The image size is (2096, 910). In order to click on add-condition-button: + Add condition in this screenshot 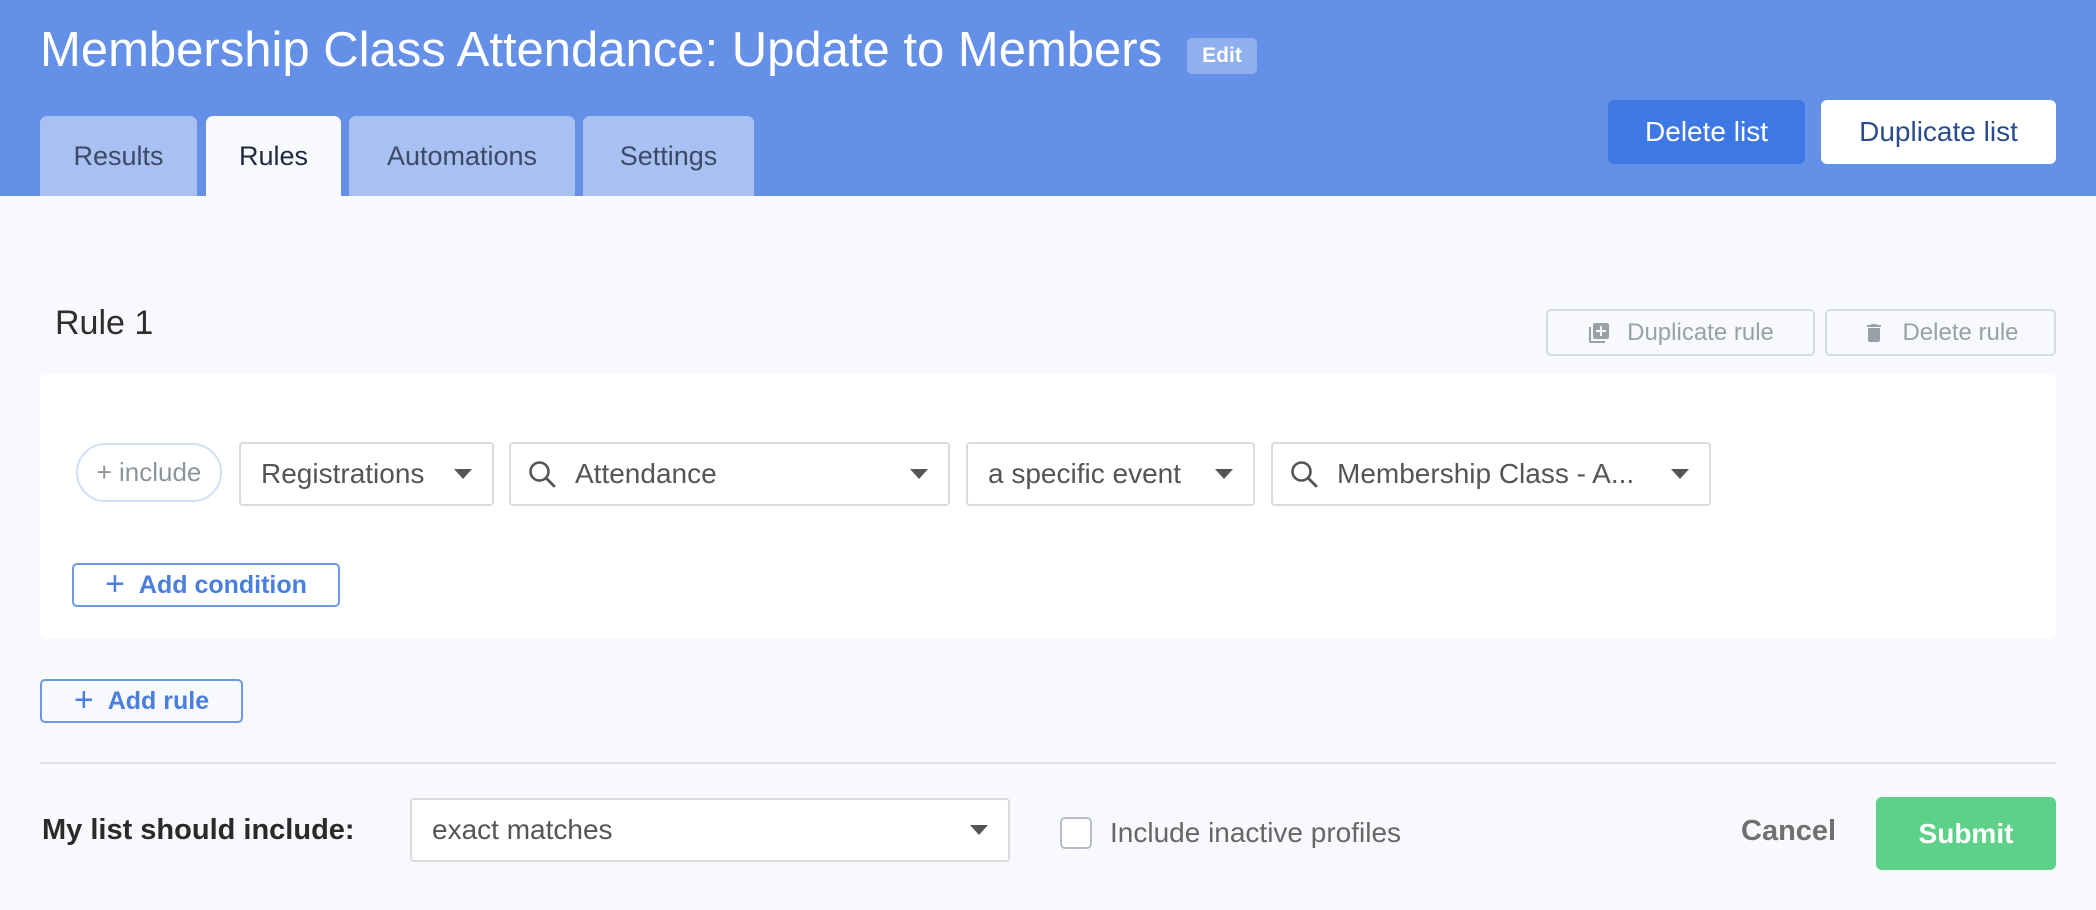, I will do `click(206, 585)`.